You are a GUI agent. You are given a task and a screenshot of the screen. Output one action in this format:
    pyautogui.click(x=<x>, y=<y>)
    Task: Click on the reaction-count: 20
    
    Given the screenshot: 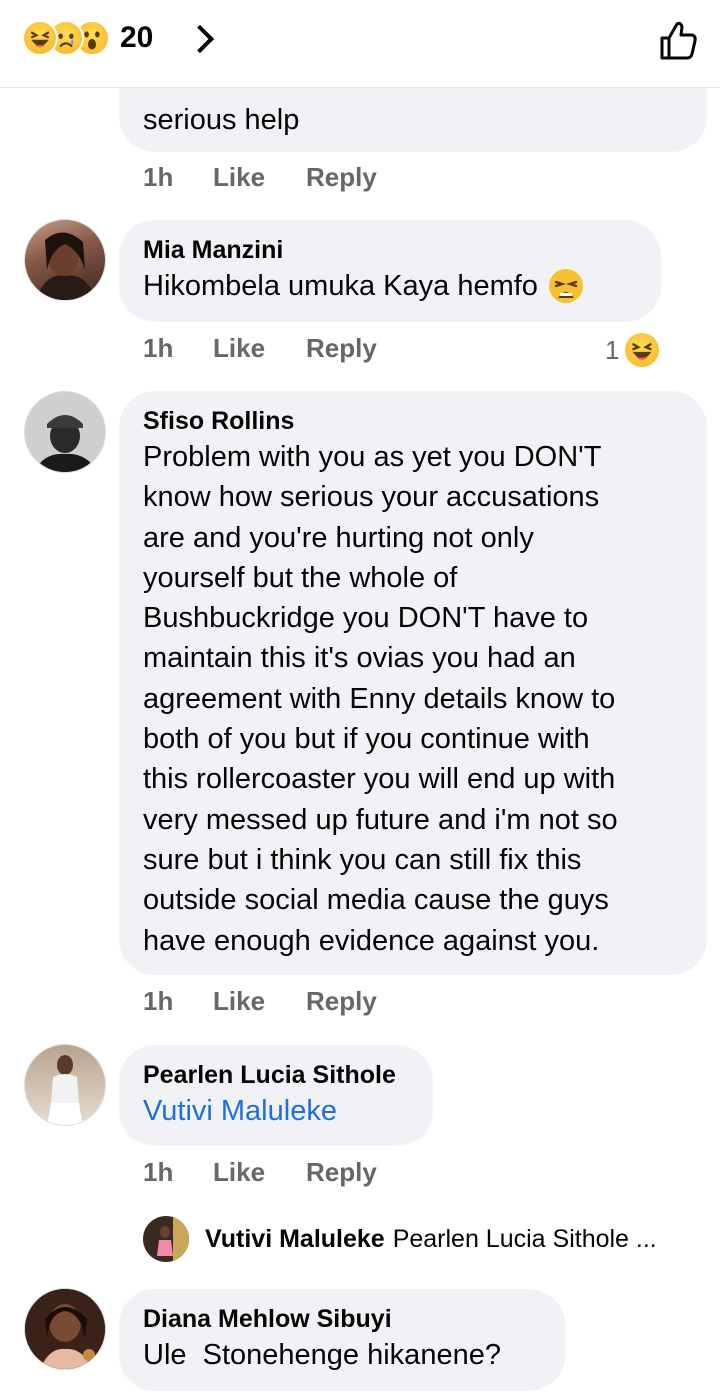 What is the action you would take?
    pyautogui.click(x=137, y=37)
    